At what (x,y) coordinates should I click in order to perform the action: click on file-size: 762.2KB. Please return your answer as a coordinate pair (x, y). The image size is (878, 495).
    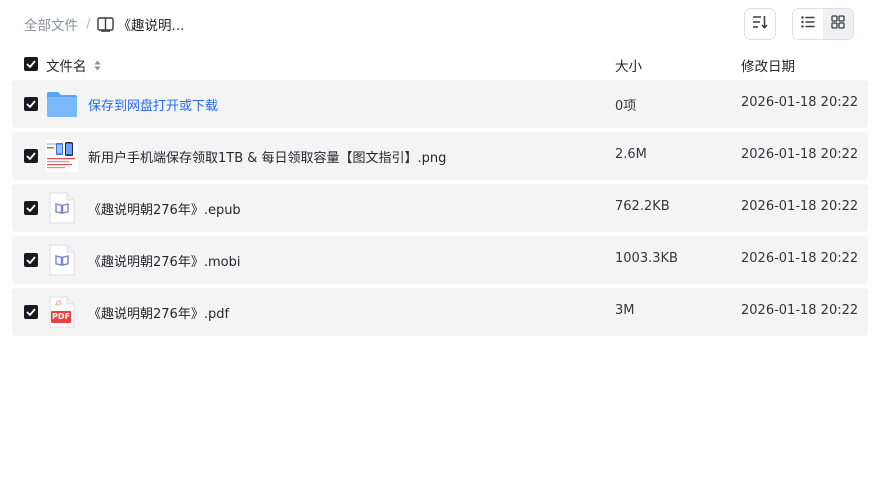
    Looking at the image, I should click on (642, 206).